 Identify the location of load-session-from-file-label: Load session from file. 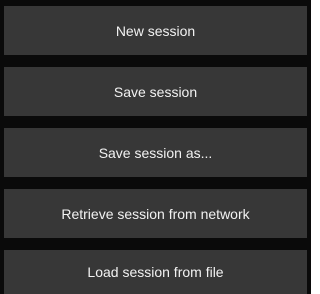
(155, 272).